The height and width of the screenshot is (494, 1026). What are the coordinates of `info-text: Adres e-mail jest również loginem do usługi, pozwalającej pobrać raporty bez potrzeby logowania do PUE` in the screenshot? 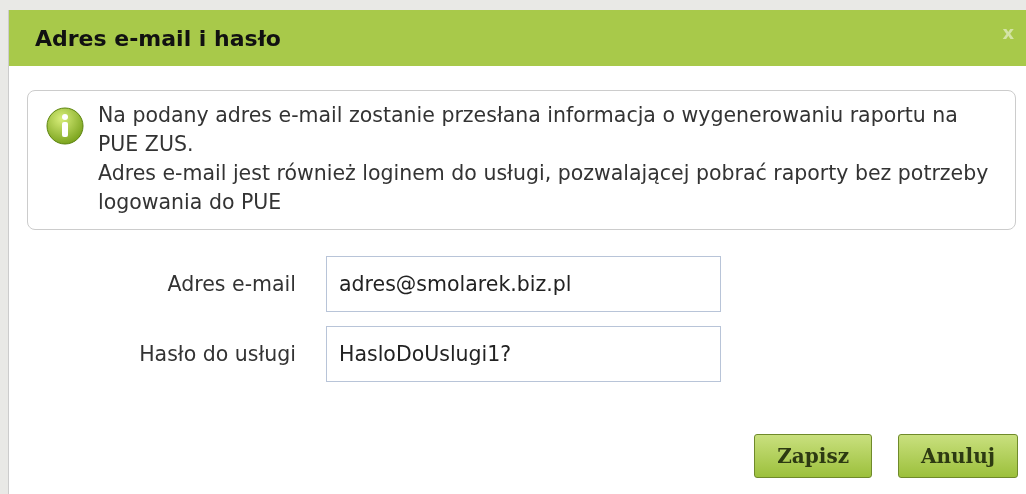 It's located at (544, 188).